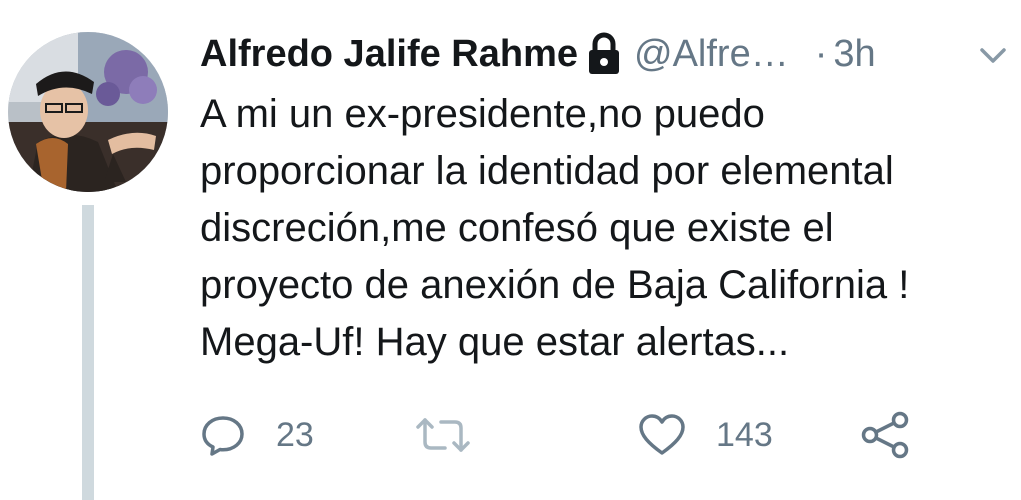 This screenshot has height=500, width=1021. I want to click on thread-line, so click(88, 352).